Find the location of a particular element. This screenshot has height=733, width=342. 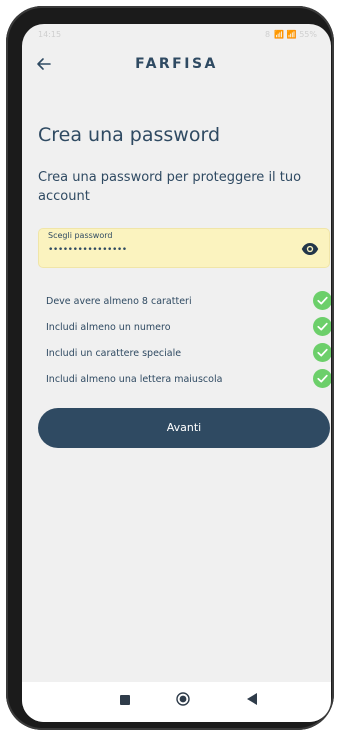

requirement-text: Includi un carattere speciale is located at coordinates (114, 353).